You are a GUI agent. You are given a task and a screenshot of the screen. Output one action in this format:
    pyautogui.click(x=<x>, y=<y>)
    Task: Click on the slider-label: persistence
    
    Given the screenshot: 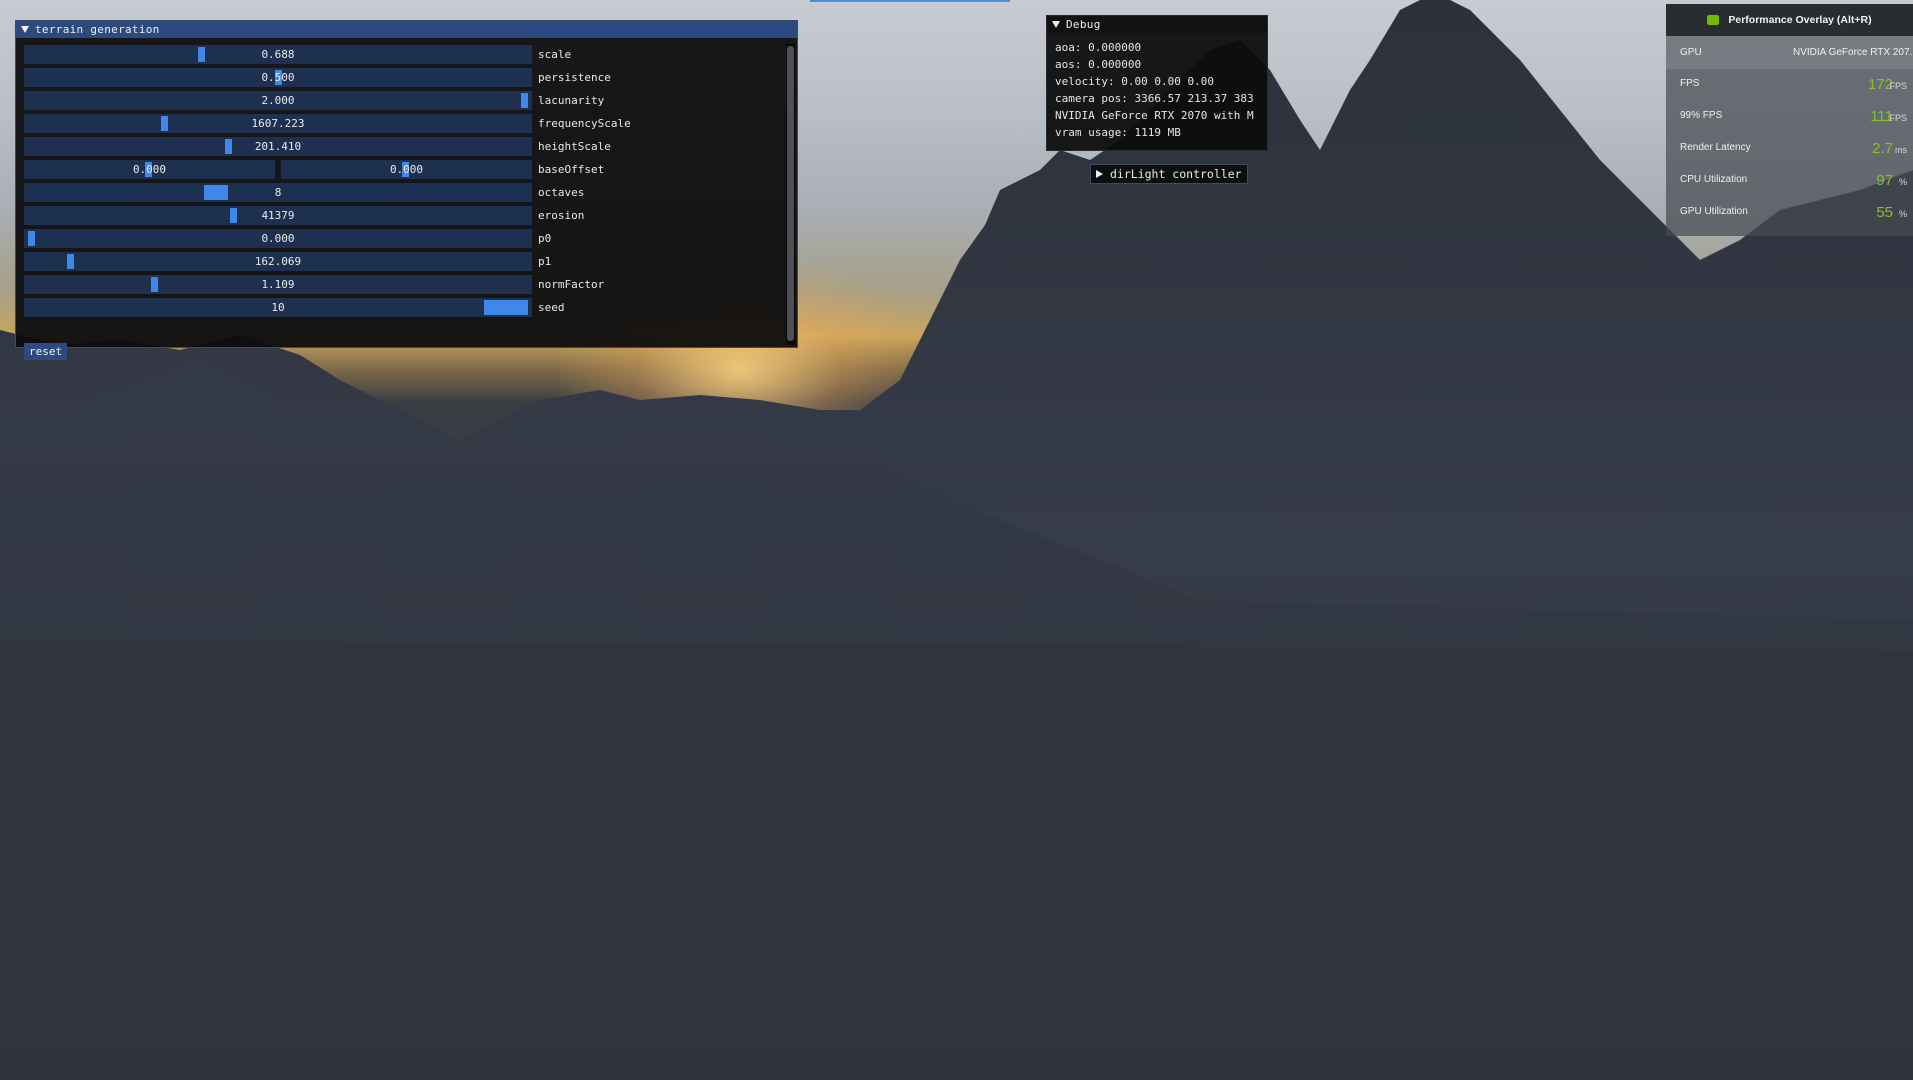 What is the action you would take?
    pyautogui.click(x=574, y=77)
    